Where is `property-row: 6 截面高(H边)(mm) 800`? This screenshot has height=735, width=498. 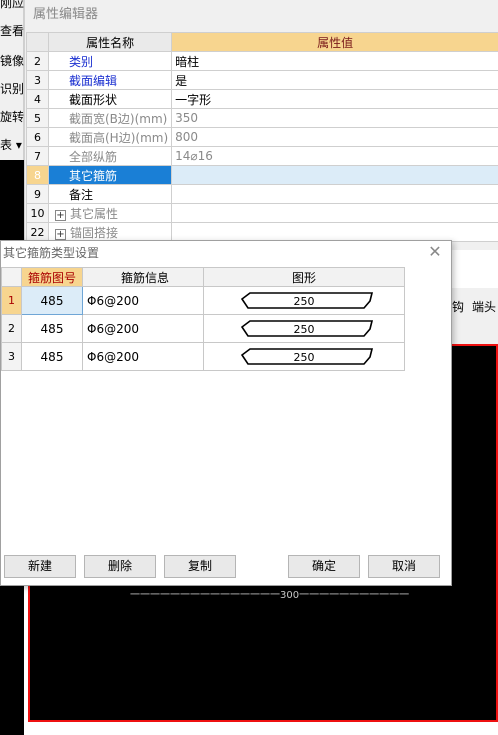
property-row: 6 截面高(H边)(mm) 800 is located at coordinates (262, 137).